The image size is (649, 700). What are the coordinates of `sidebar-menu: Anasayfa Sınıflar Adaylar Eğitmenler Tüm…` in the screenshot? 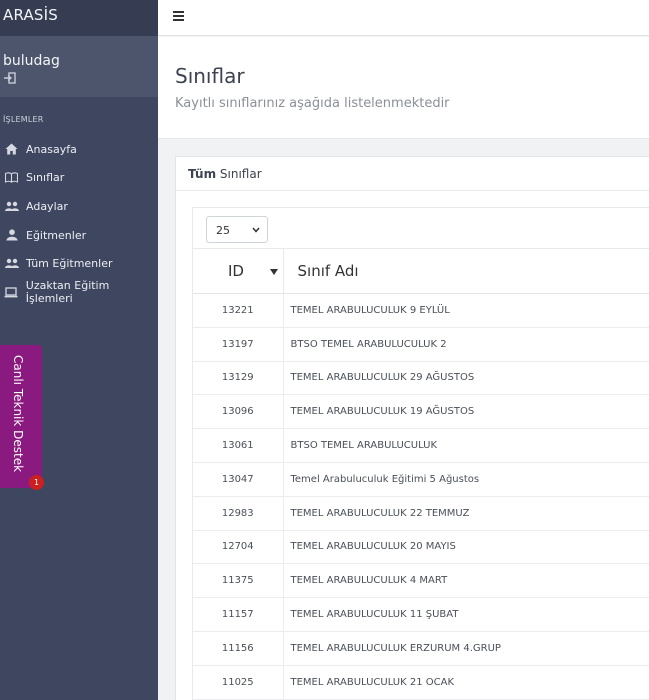 It's located at (79, 221).